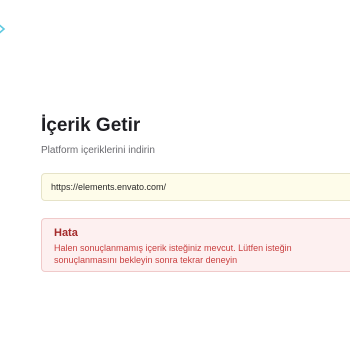 This screenshot has width=350, height=350. Describe the element at coordinates (91, 125) in the screenshot. I see `page-title: İçerik Getir` at that location.